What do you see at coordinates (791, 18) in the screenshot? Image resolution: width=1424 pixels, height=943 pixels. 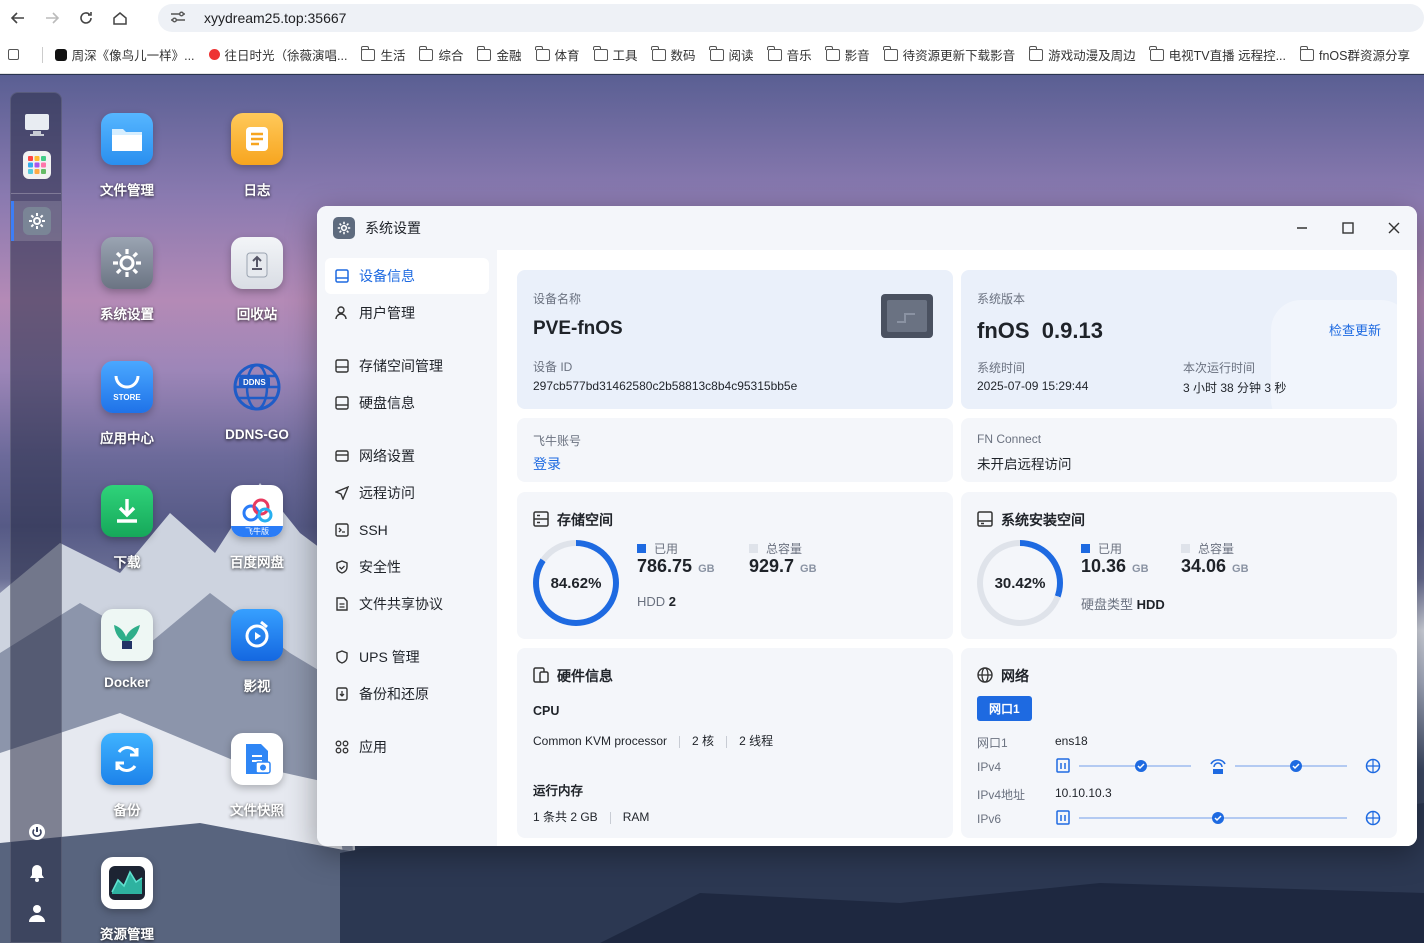 I see `address-bar: xyydream25.top:35667` at bounding box center [791, 18].